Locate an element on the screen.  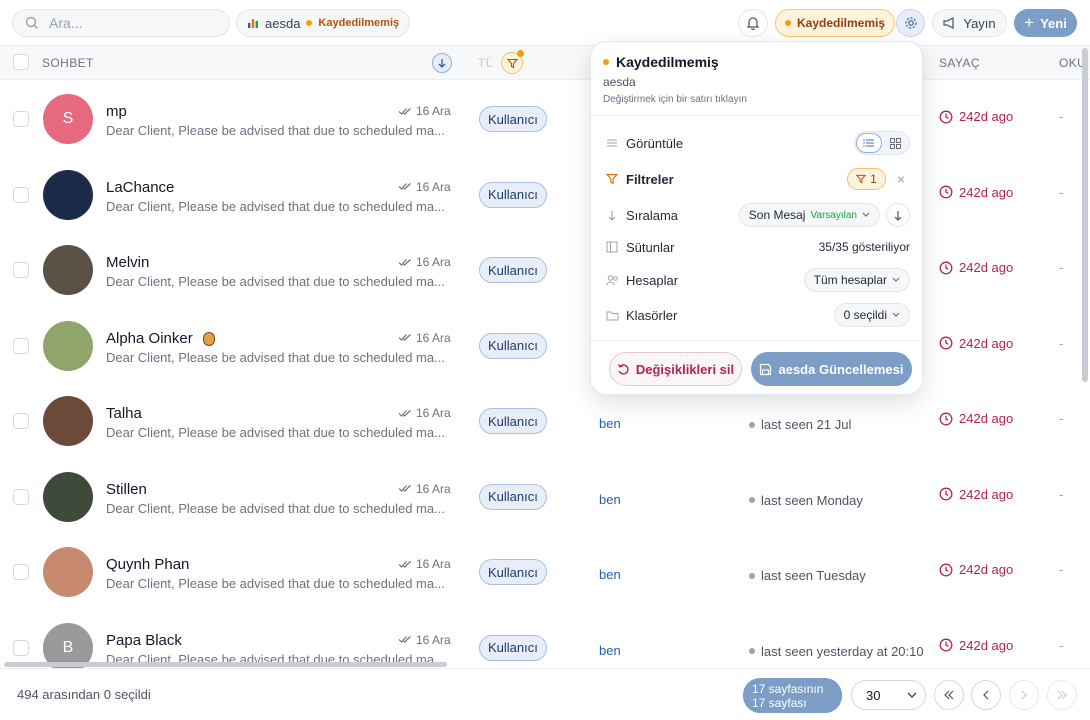
folder-icon is located at coordinates (612, 315).